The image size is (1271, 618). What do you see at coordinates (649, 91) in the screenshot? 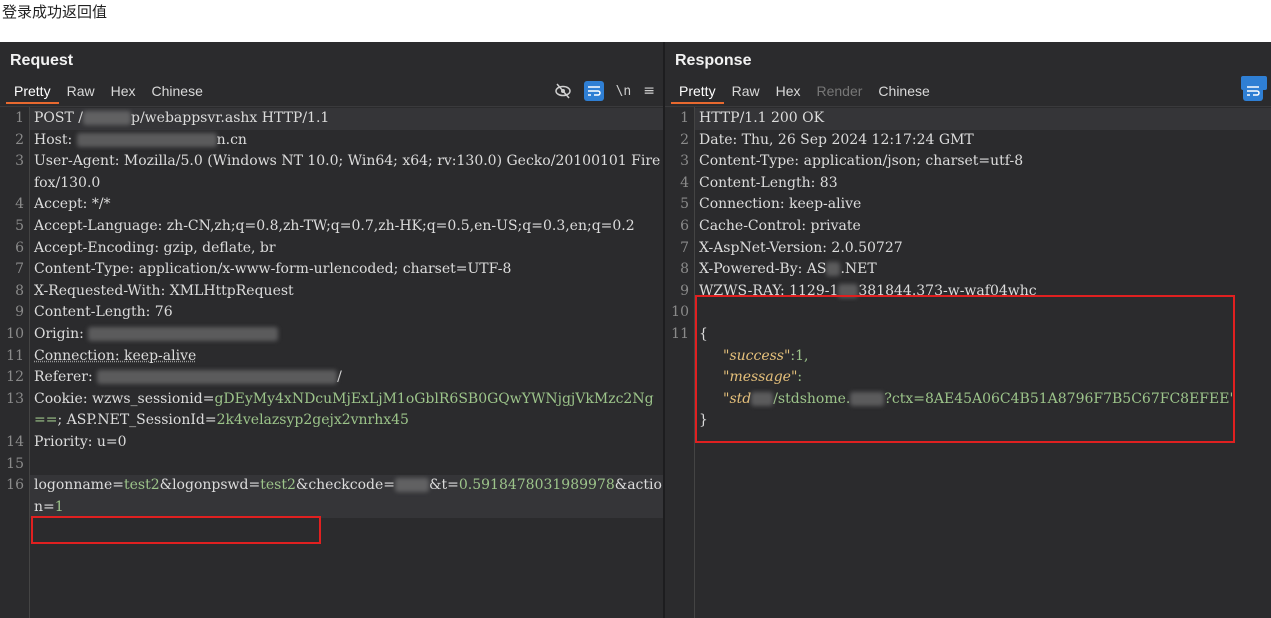
I see `menu-icon: ≡` at bounding box center [649, 91].